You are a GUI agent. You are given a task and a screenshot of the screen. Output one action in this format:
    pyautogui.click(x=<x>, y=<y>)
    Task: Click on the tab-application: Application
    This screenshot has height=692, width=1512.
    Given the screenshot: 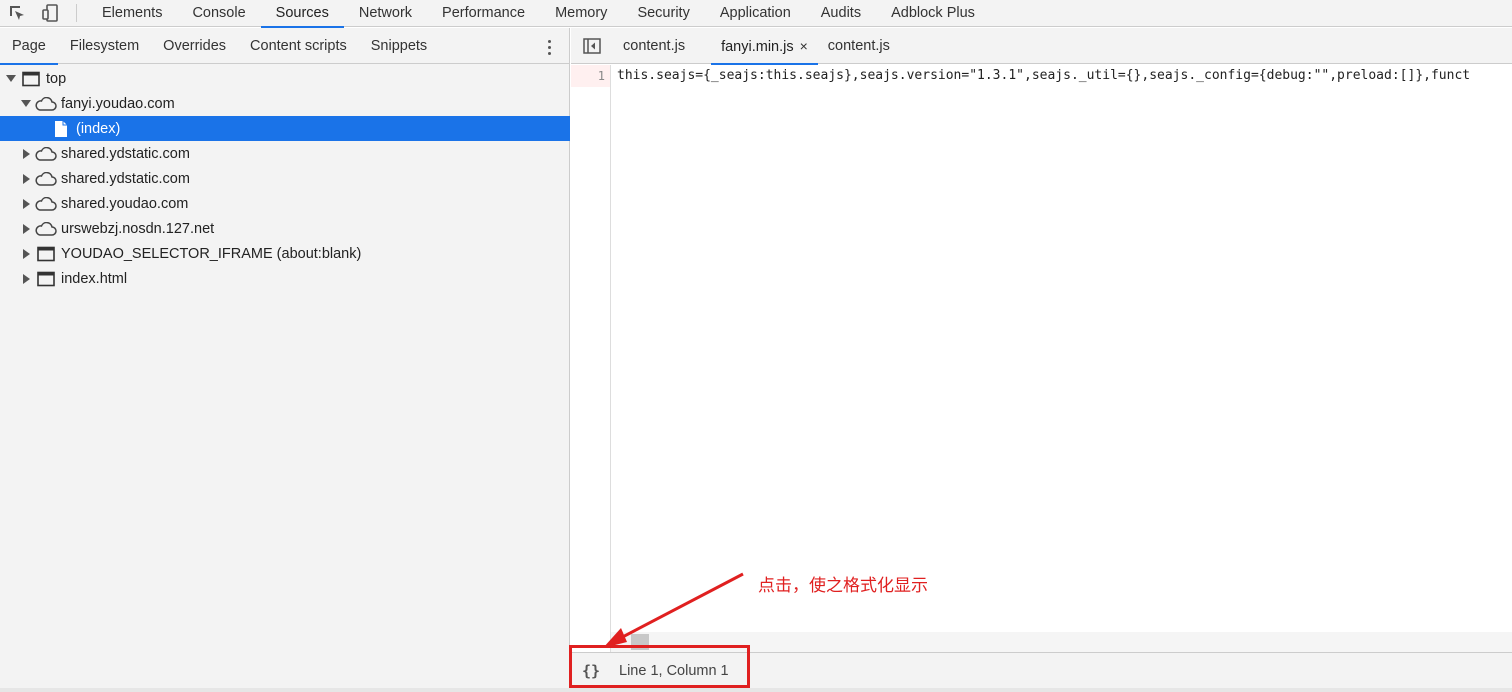 What is the action you would take?
    pyautogui.click(x=755, y=13)
    